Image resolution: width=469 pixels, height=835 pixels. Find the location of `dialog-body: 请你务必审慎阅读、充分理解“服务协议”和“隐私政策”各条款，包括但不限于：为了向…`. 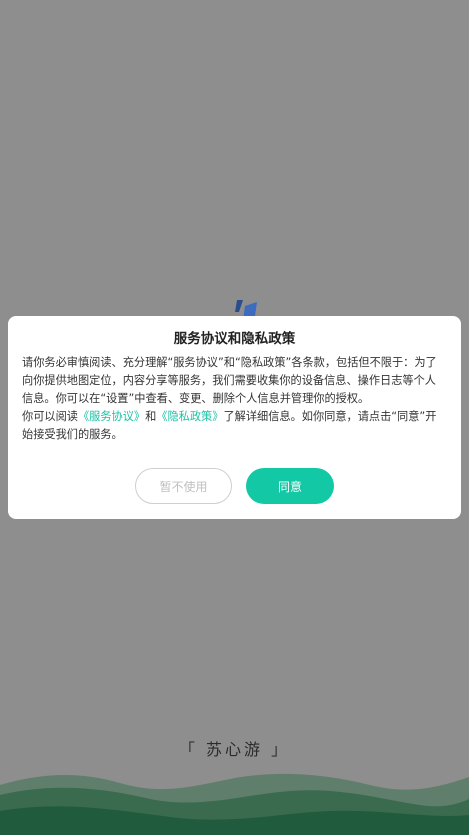

dialog-body: 请你务必审慎阅读、充分理解“服务协议”和“隐私政策”各条款，包括但不限于：为了向… is located at coordinates (234, 399).